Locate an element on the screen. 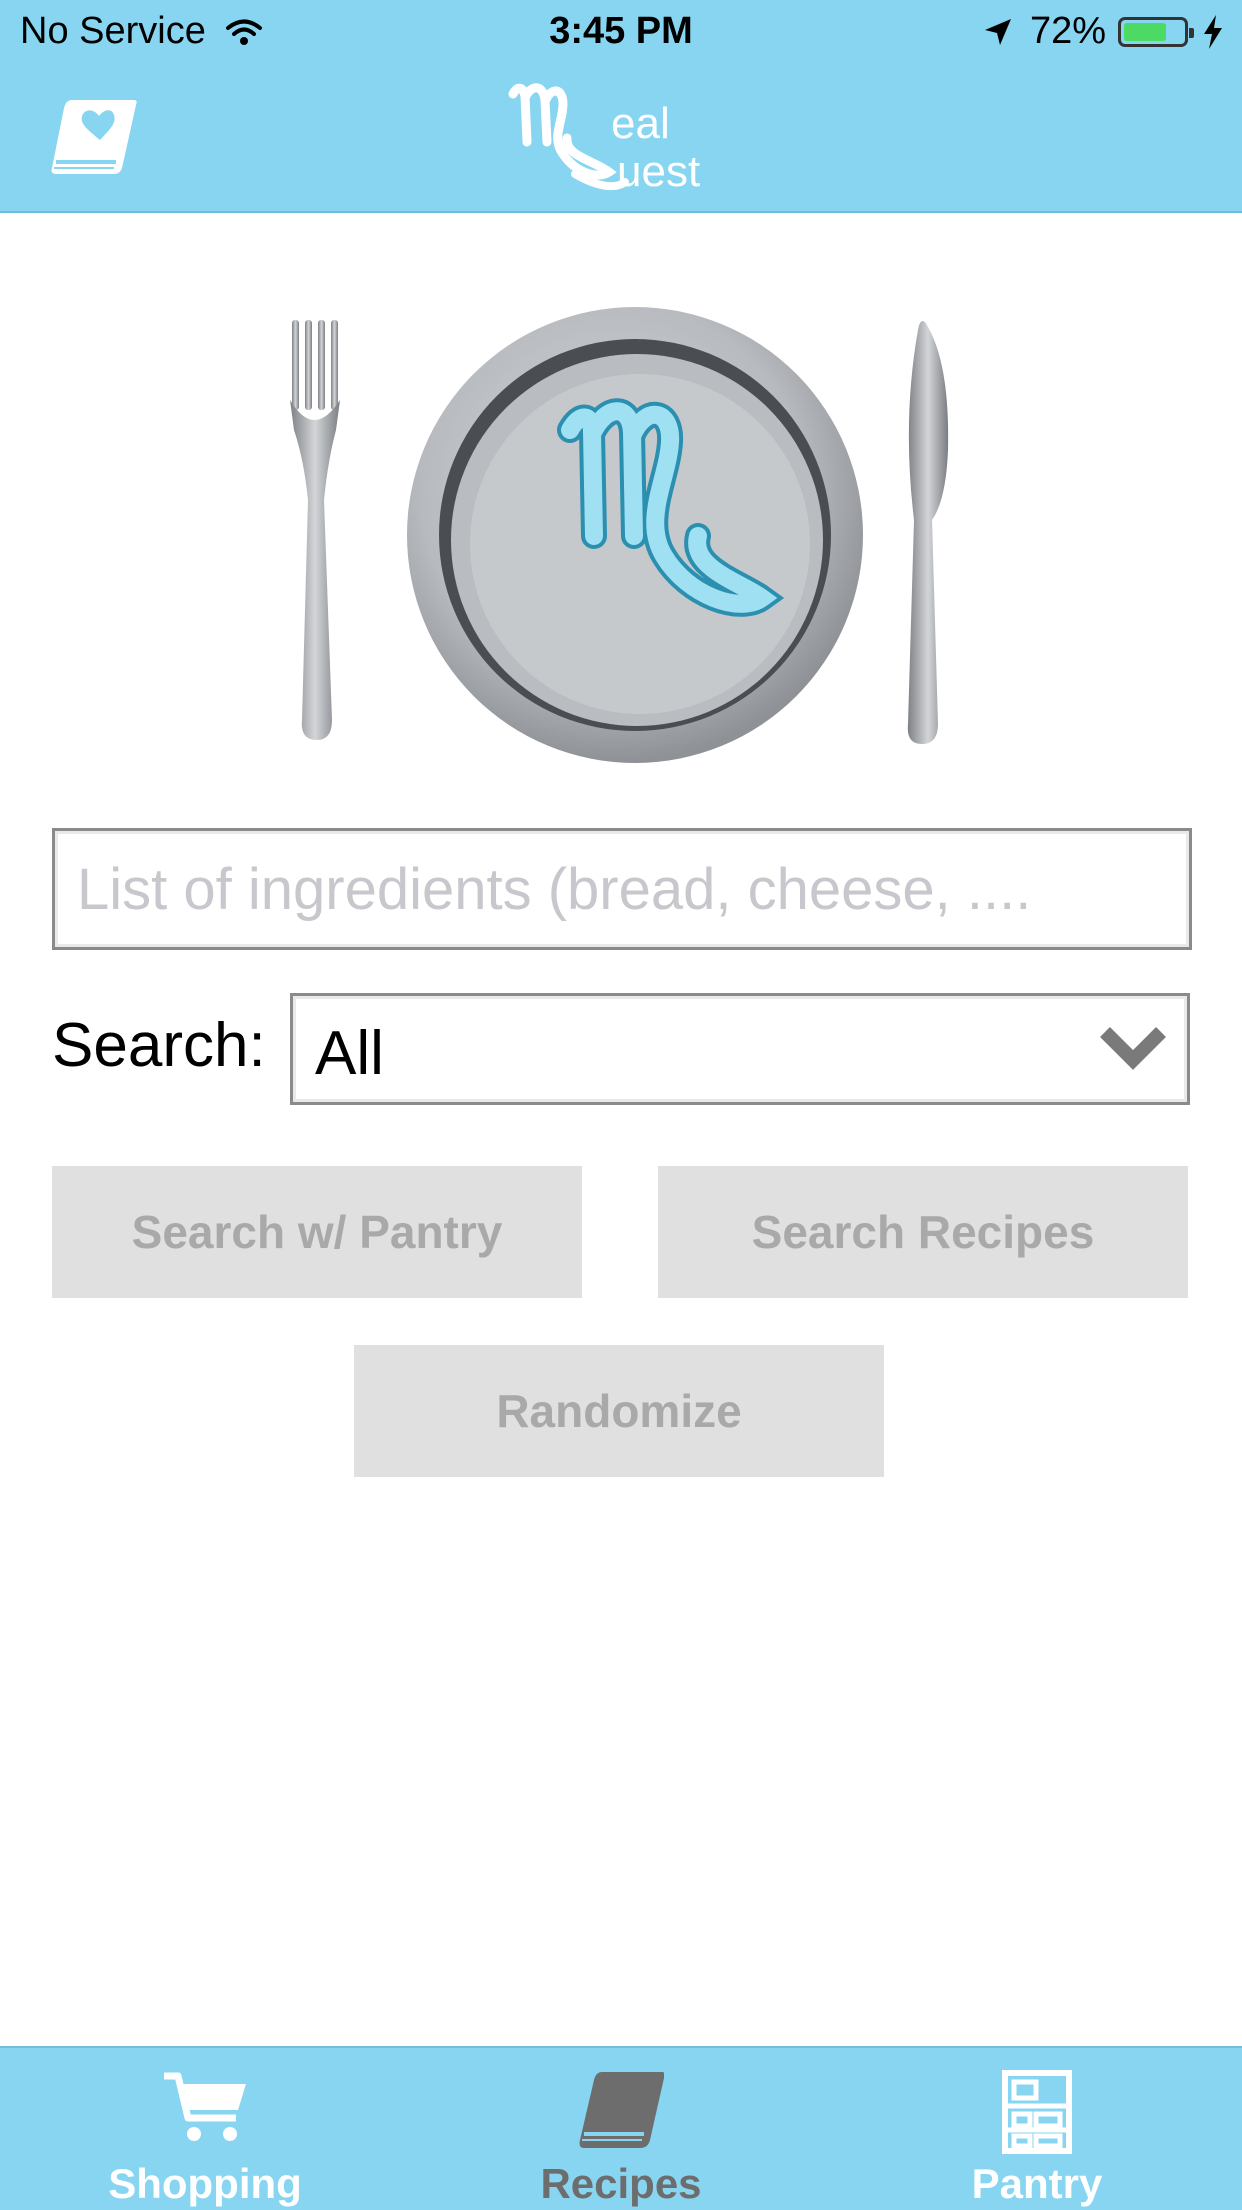 This screenshot has height=2210, width=1242. tab-recipes: Recipes is located at coordinates (621, 2129).